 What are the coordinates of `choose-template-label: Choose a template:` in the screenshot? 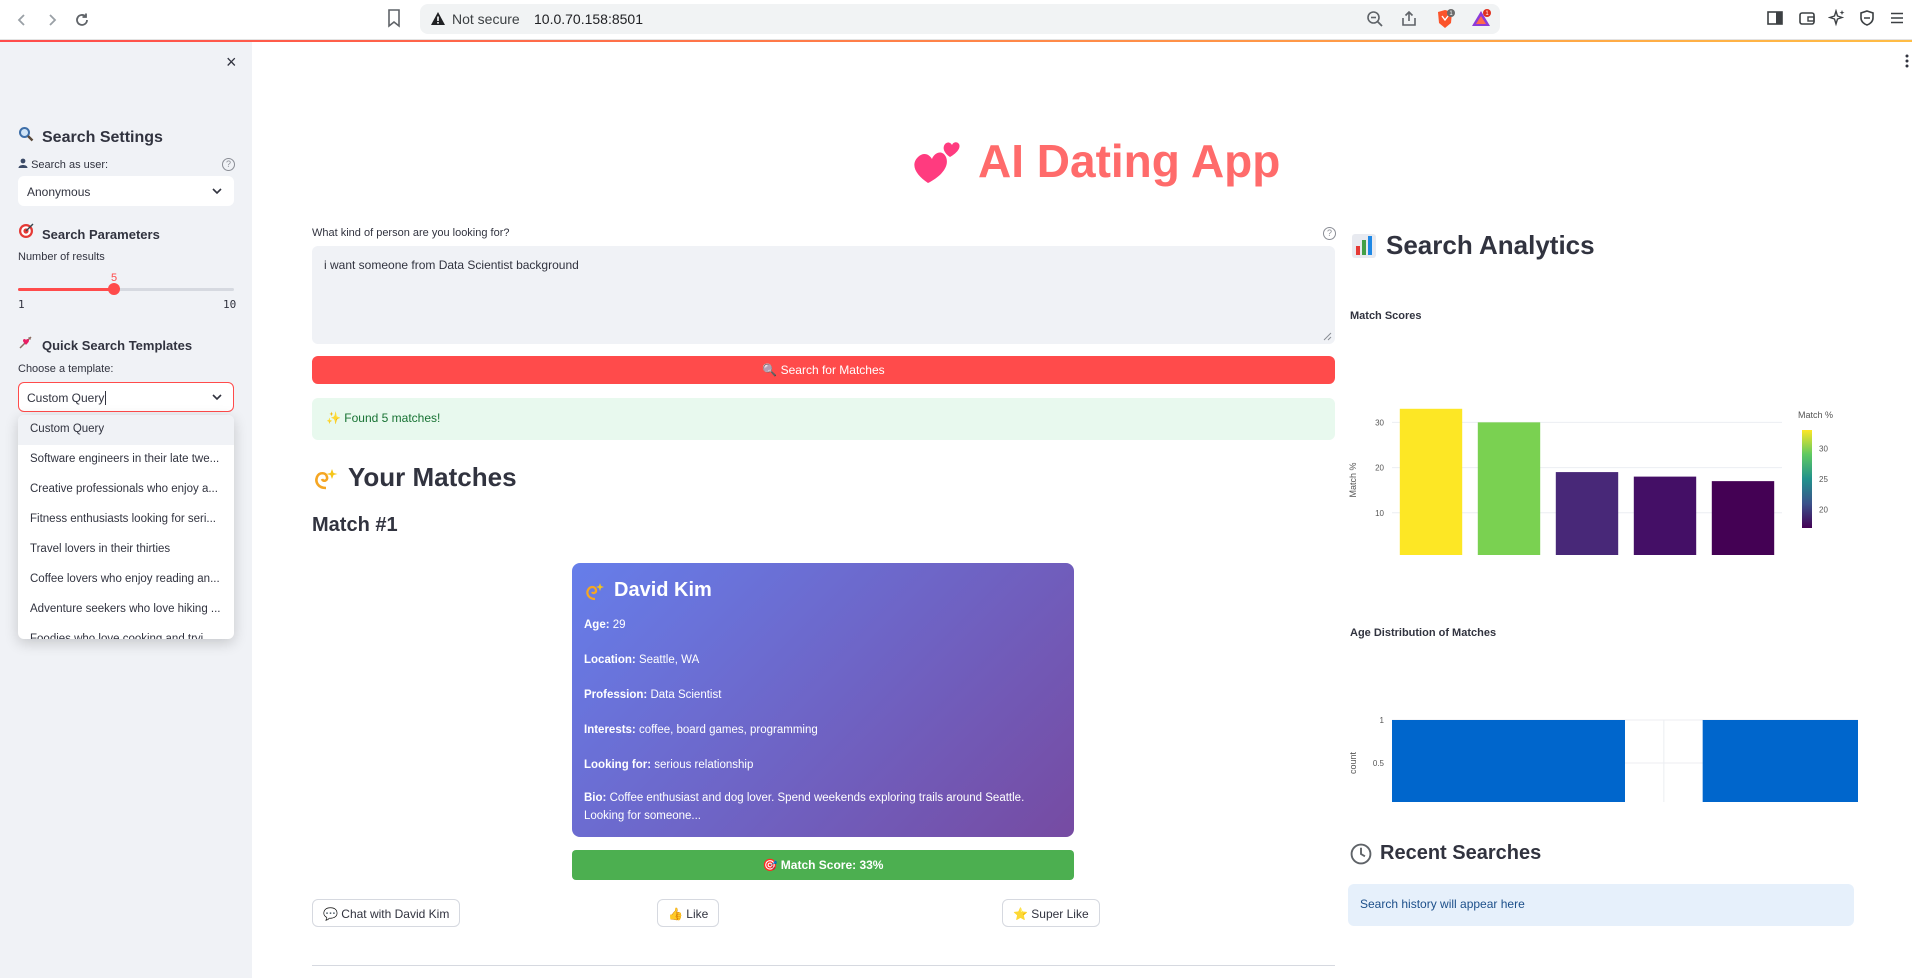 It's located at (66, 369).